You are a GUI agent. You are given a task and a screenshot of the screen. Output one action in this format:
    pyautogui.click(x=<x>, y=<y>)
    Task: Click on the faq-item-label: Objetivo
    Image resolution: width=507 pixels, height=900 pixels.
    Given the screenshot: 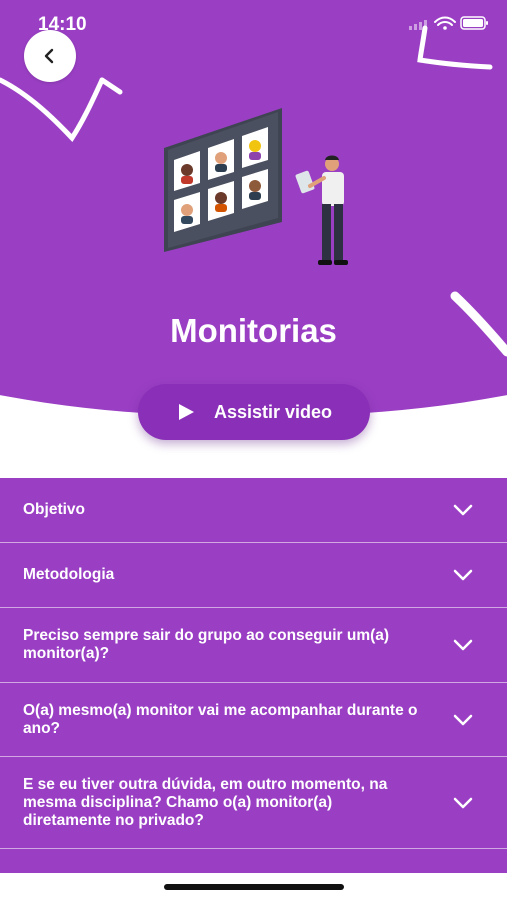 What is the action you would take?
    pyautogui.click(x=54, y=509)
    